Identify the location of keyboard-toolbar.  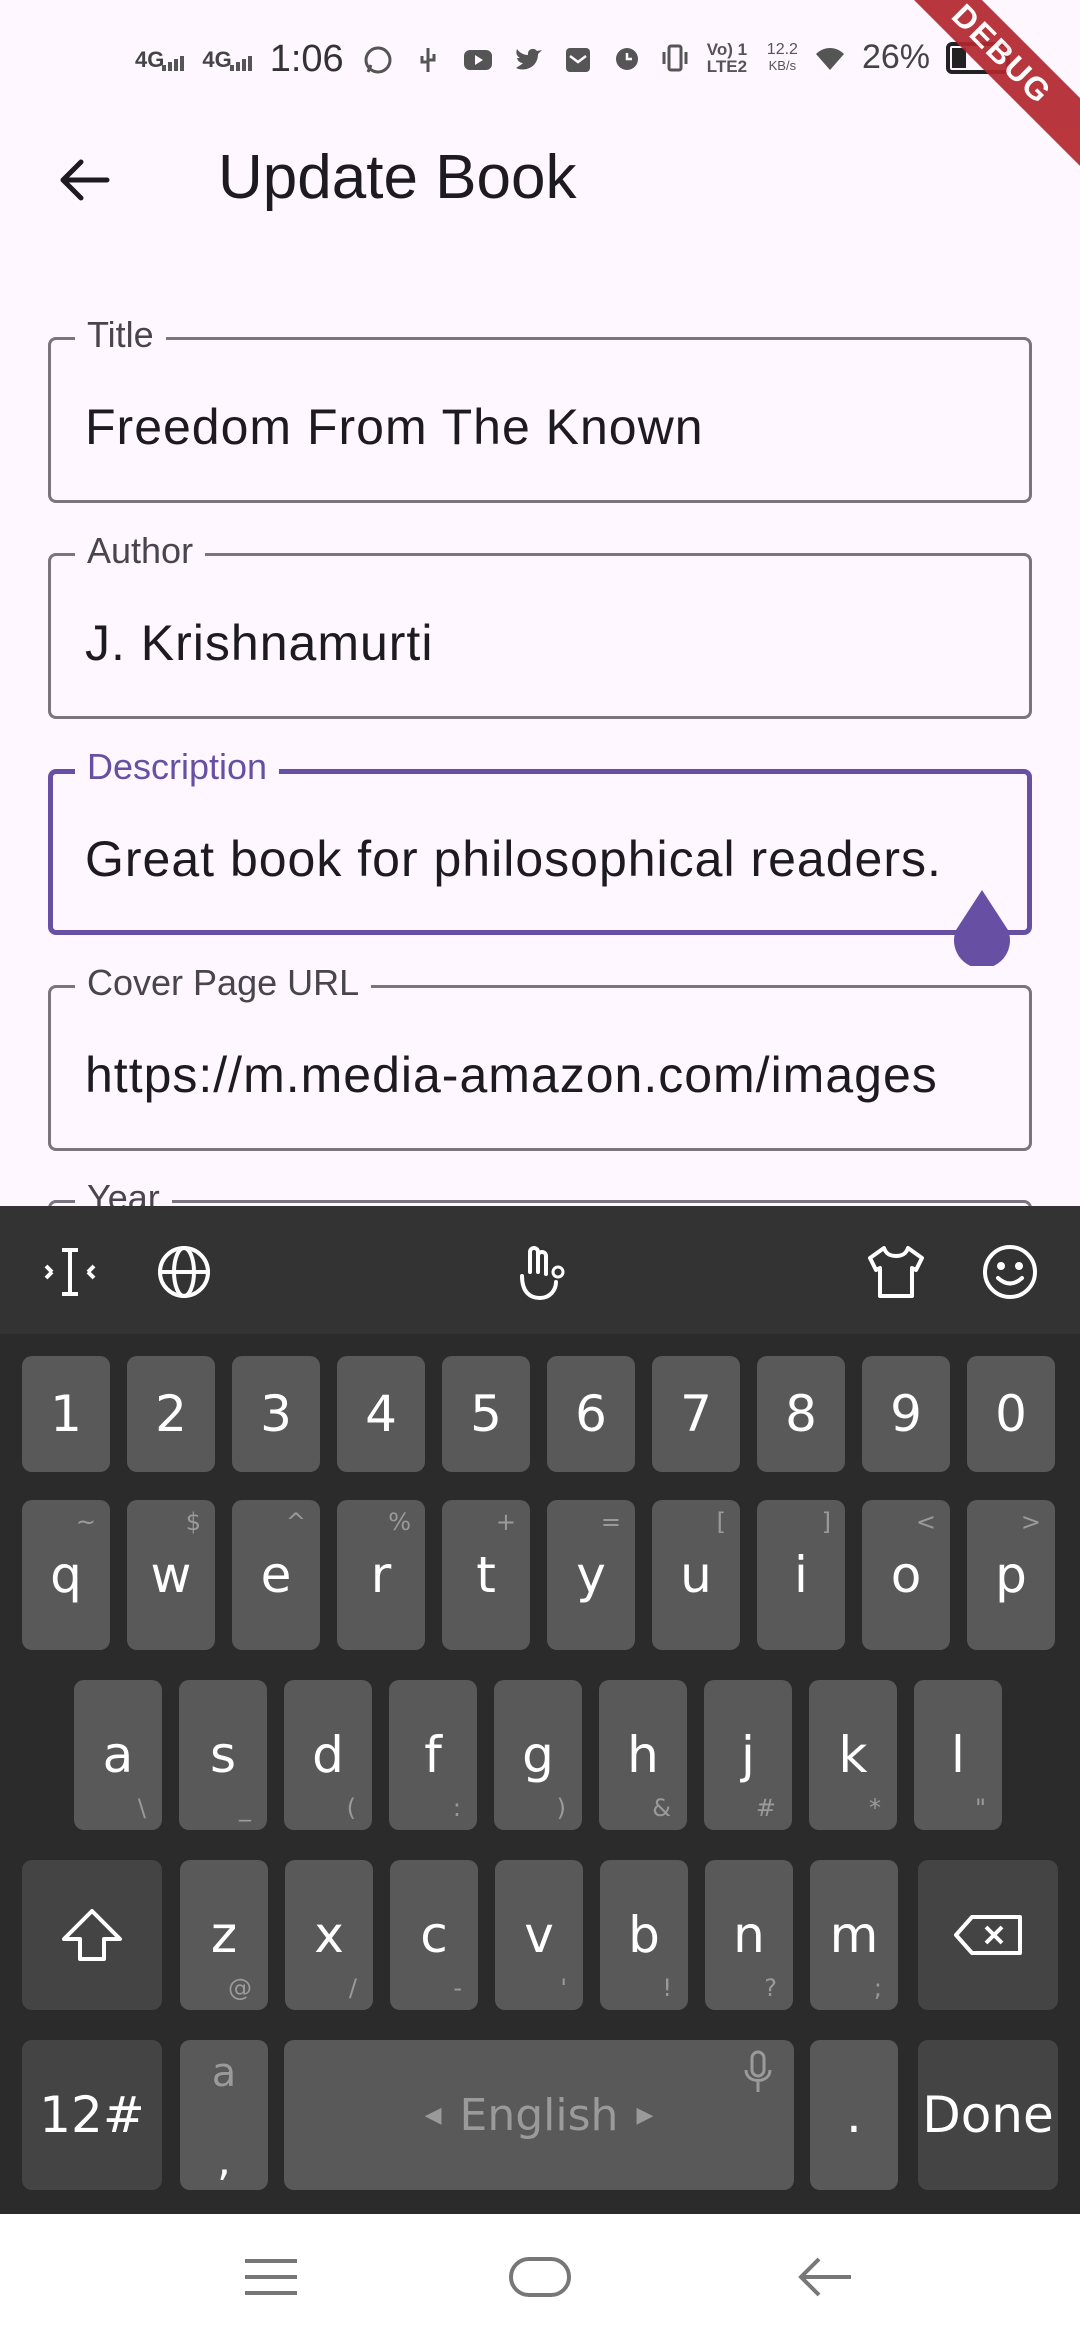
(540, 1270).